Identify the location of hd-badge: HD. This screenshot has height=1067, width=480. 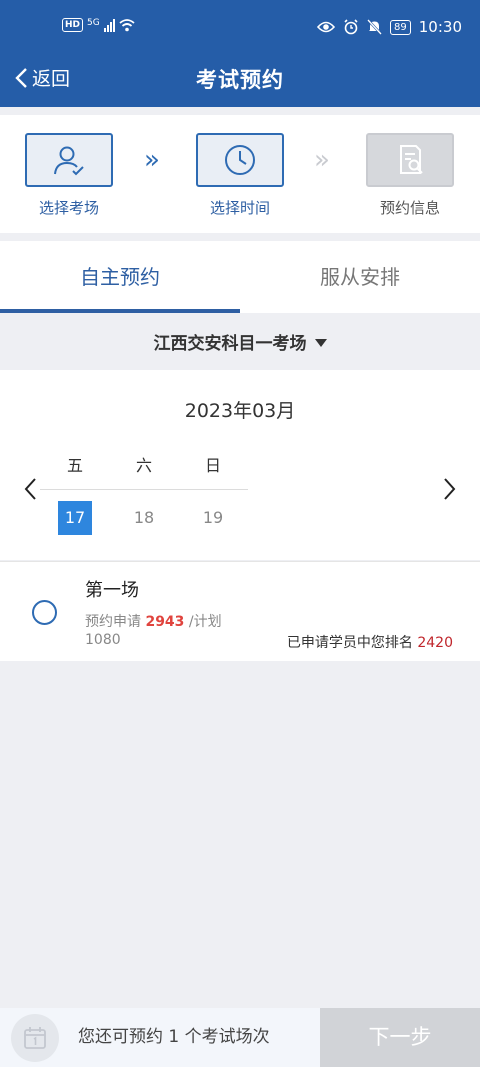
(73, 25).